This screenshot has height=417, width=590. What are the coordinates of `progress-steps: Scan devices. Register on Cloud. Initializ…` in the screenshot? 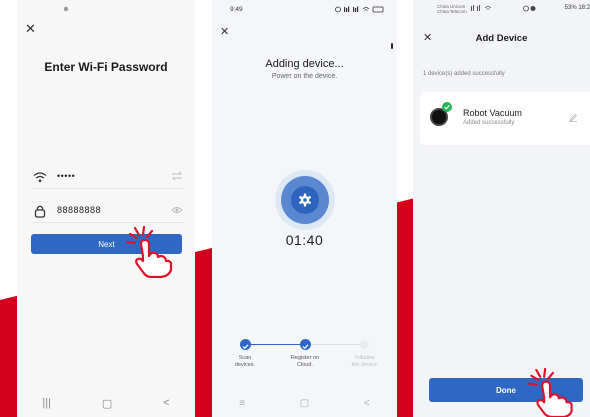 It's located at (304, 358).